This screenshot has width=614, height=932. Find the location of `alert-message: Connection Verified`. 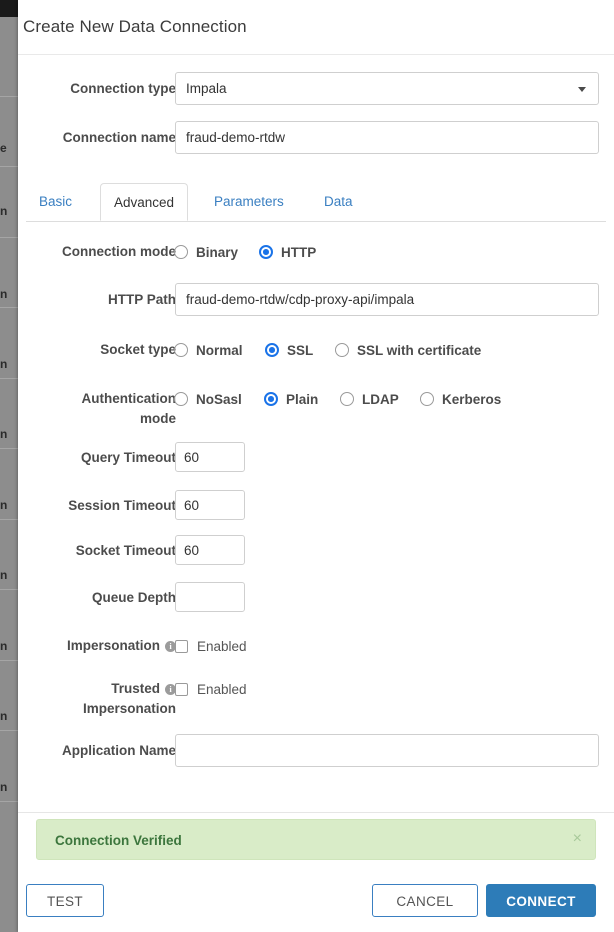

alert-message: Connection Verified is located at coordinates (118, 840).